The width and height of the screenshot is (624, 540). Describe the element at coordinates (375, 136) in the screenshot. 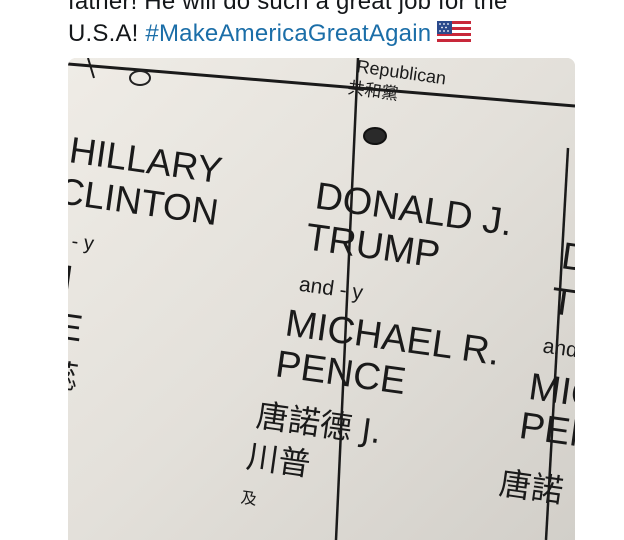

I see `ballot-oval-filled` at that location.